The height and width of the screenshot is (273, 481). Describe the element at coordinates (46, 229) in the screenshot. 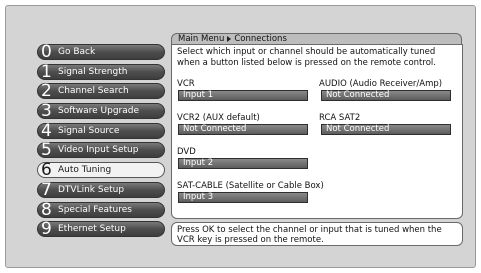

I see `menu-item-number: 9` at that location.